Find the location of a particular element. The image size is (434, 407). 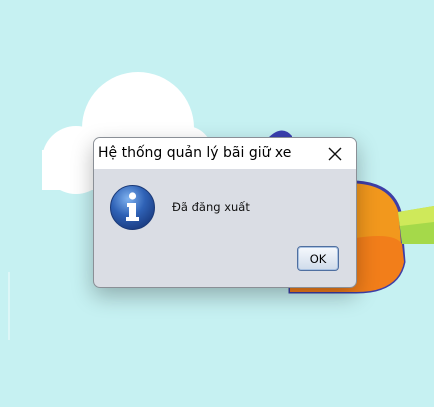

dialog-message: Đã đăng xuất is located at coordinates (211, 207).